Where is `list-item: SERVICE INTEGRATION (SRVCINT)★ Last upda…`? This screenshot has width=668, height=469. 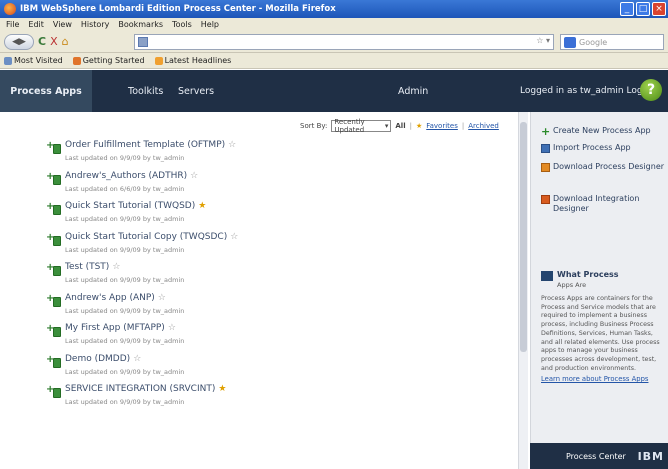
list-item: SERVICE INTEGRATION (SRVCINT)★ Last upda… is located at coordinates (266, 399).